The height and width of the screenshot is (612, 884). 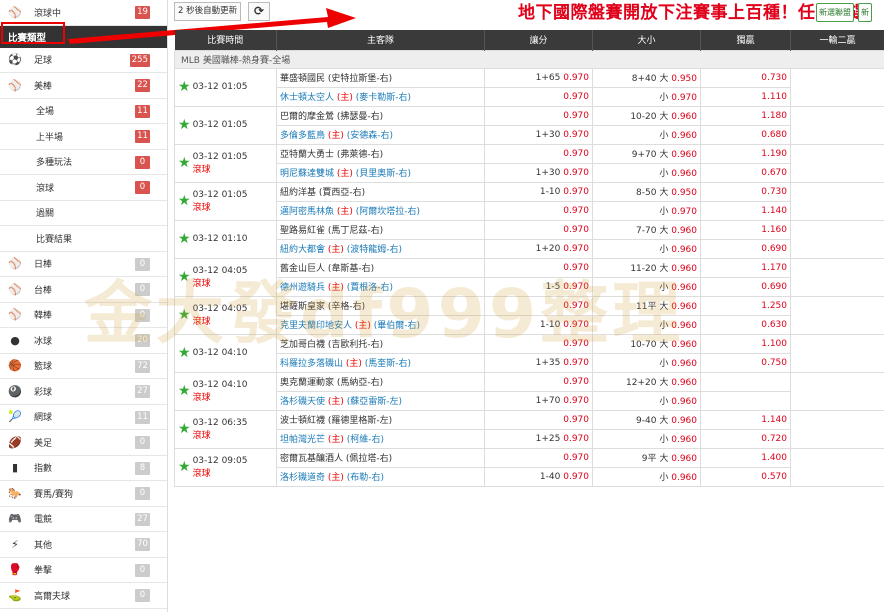 What do you see at coordinates (83, 188) in the screenshot?
I see `sidebar-item: 滾球 0` at bounding box center [83, 188].